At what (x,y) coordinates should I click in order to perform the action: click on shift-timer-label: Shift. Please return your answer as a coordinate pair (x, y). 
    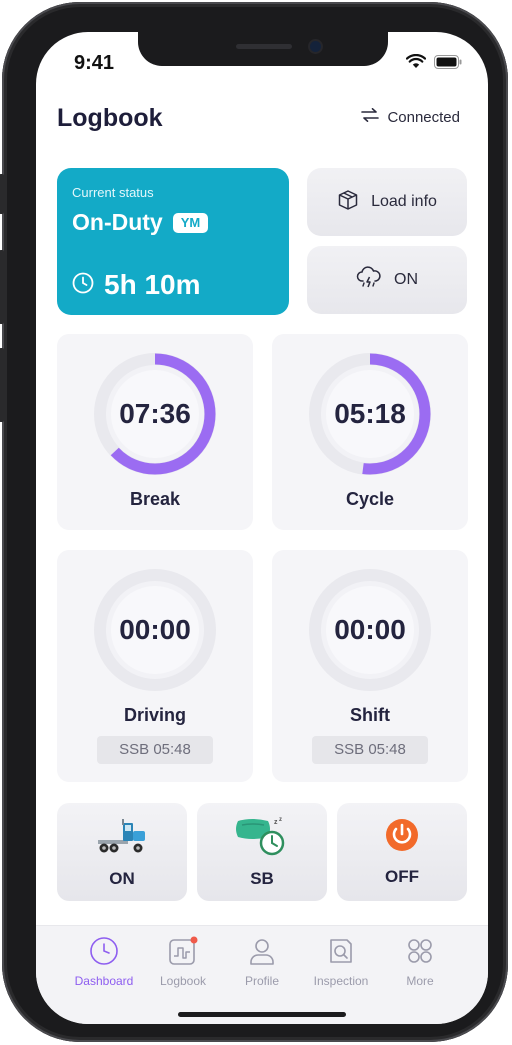
    Looking at the image, I should click on (370, 715).